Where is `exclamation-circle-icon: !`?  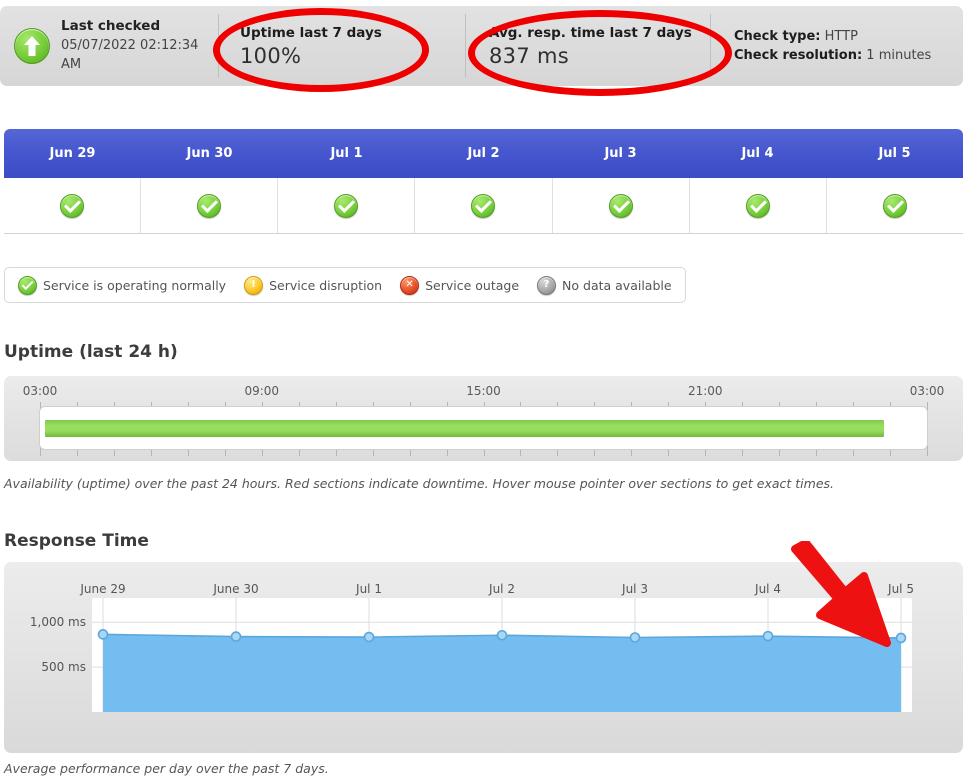
exclamation-circle-icon: ! is located at coordinates (254, 285).